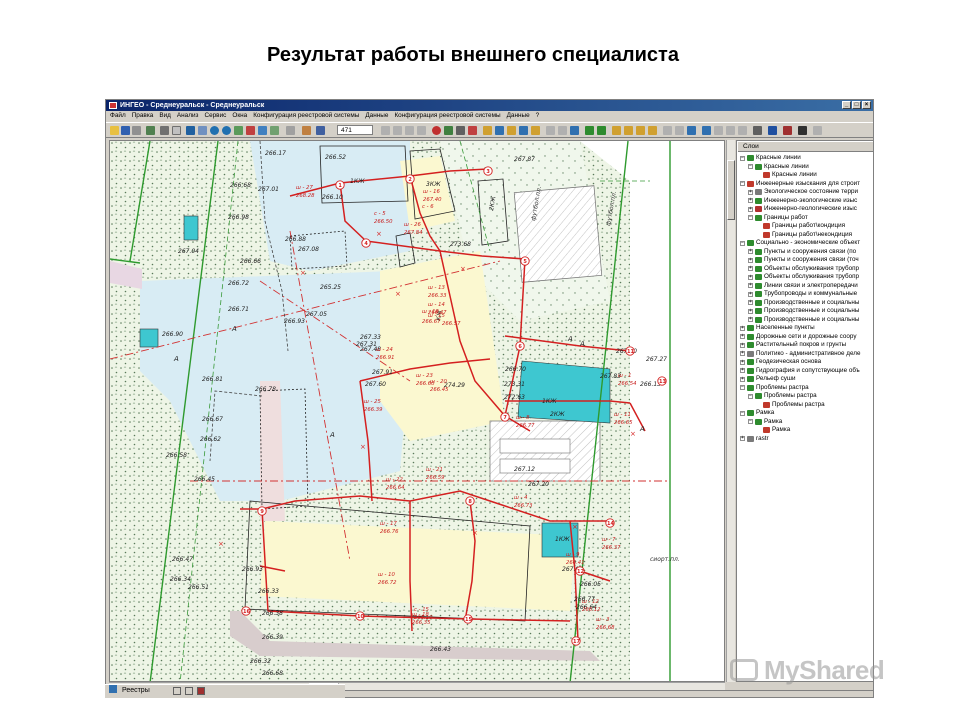  Describe the element at coordinates (805, 345) in the screenshot. I see `layer-node: + Растительный покров и грунты` at that location.